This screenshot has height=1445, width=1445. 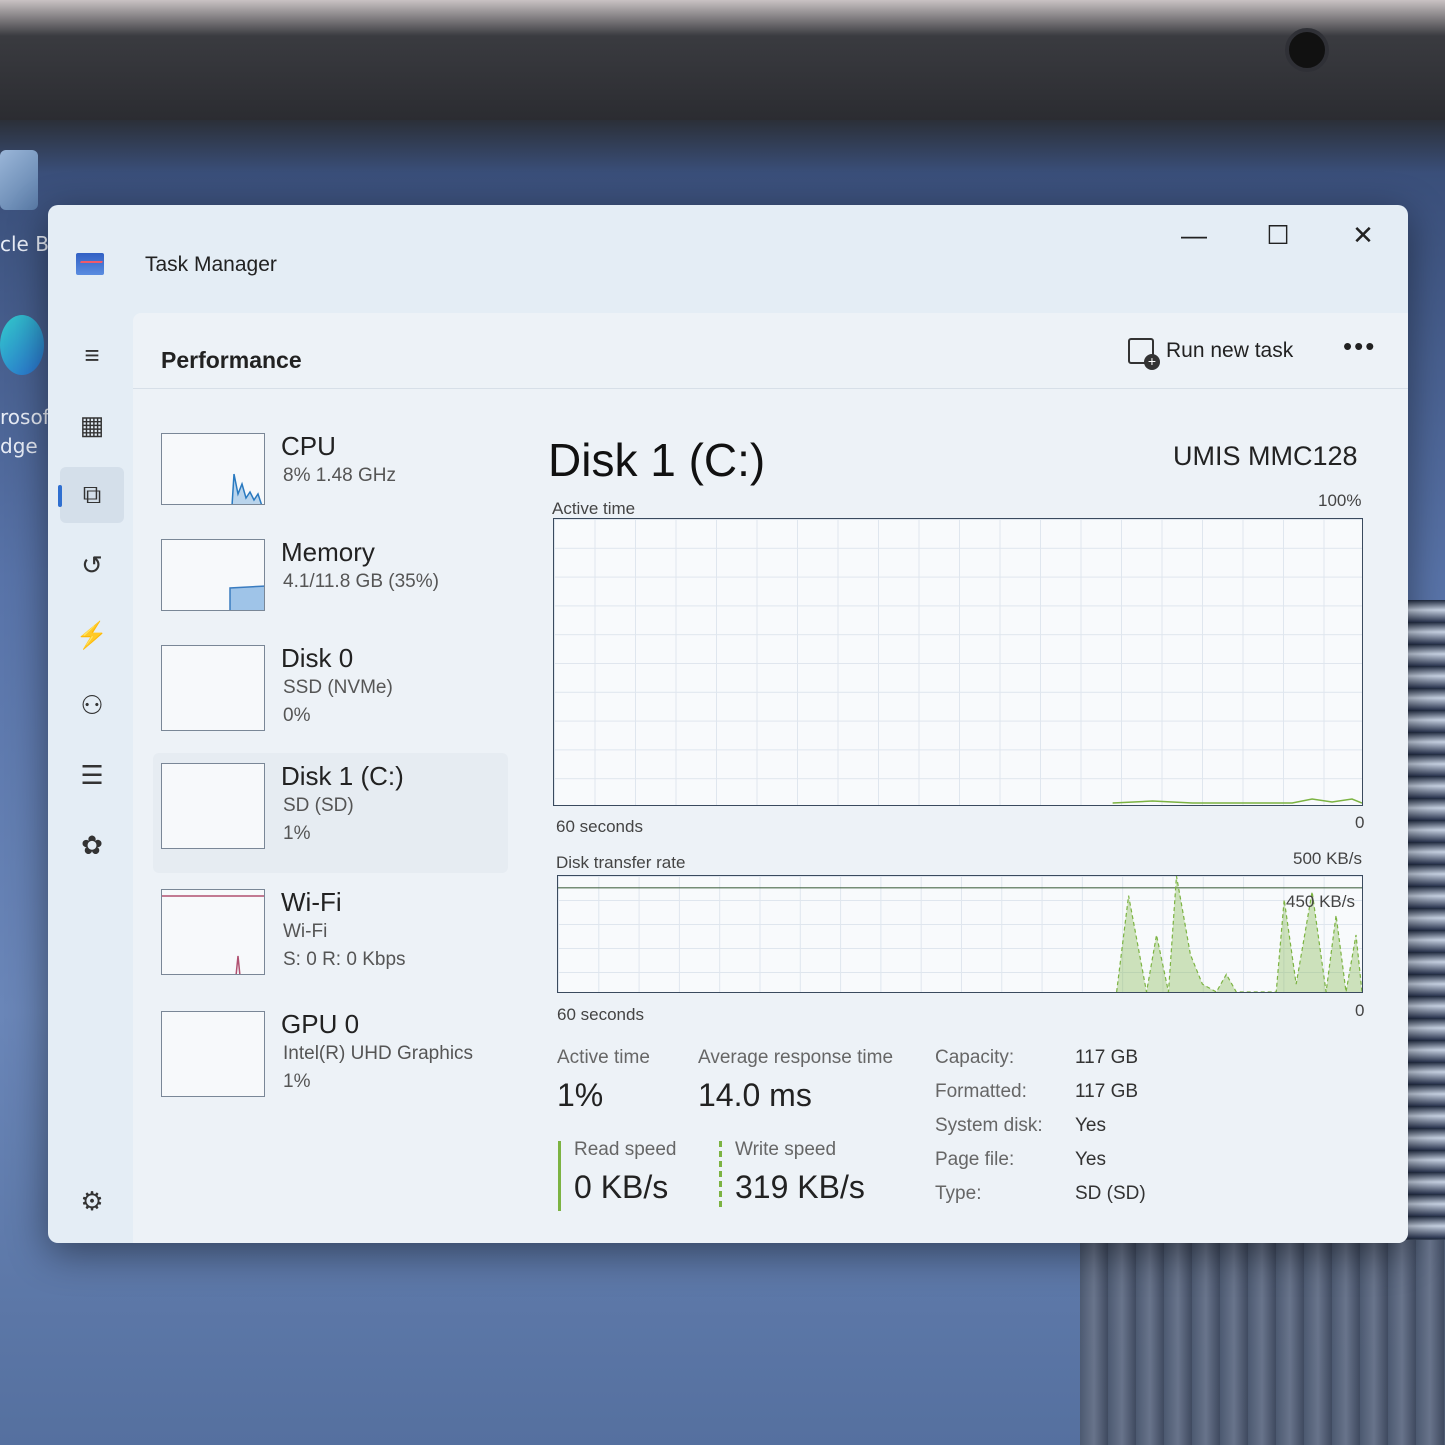 I want to click on transfer-rate-max-label: 500 KB/s, so click(x=1327, y=858).